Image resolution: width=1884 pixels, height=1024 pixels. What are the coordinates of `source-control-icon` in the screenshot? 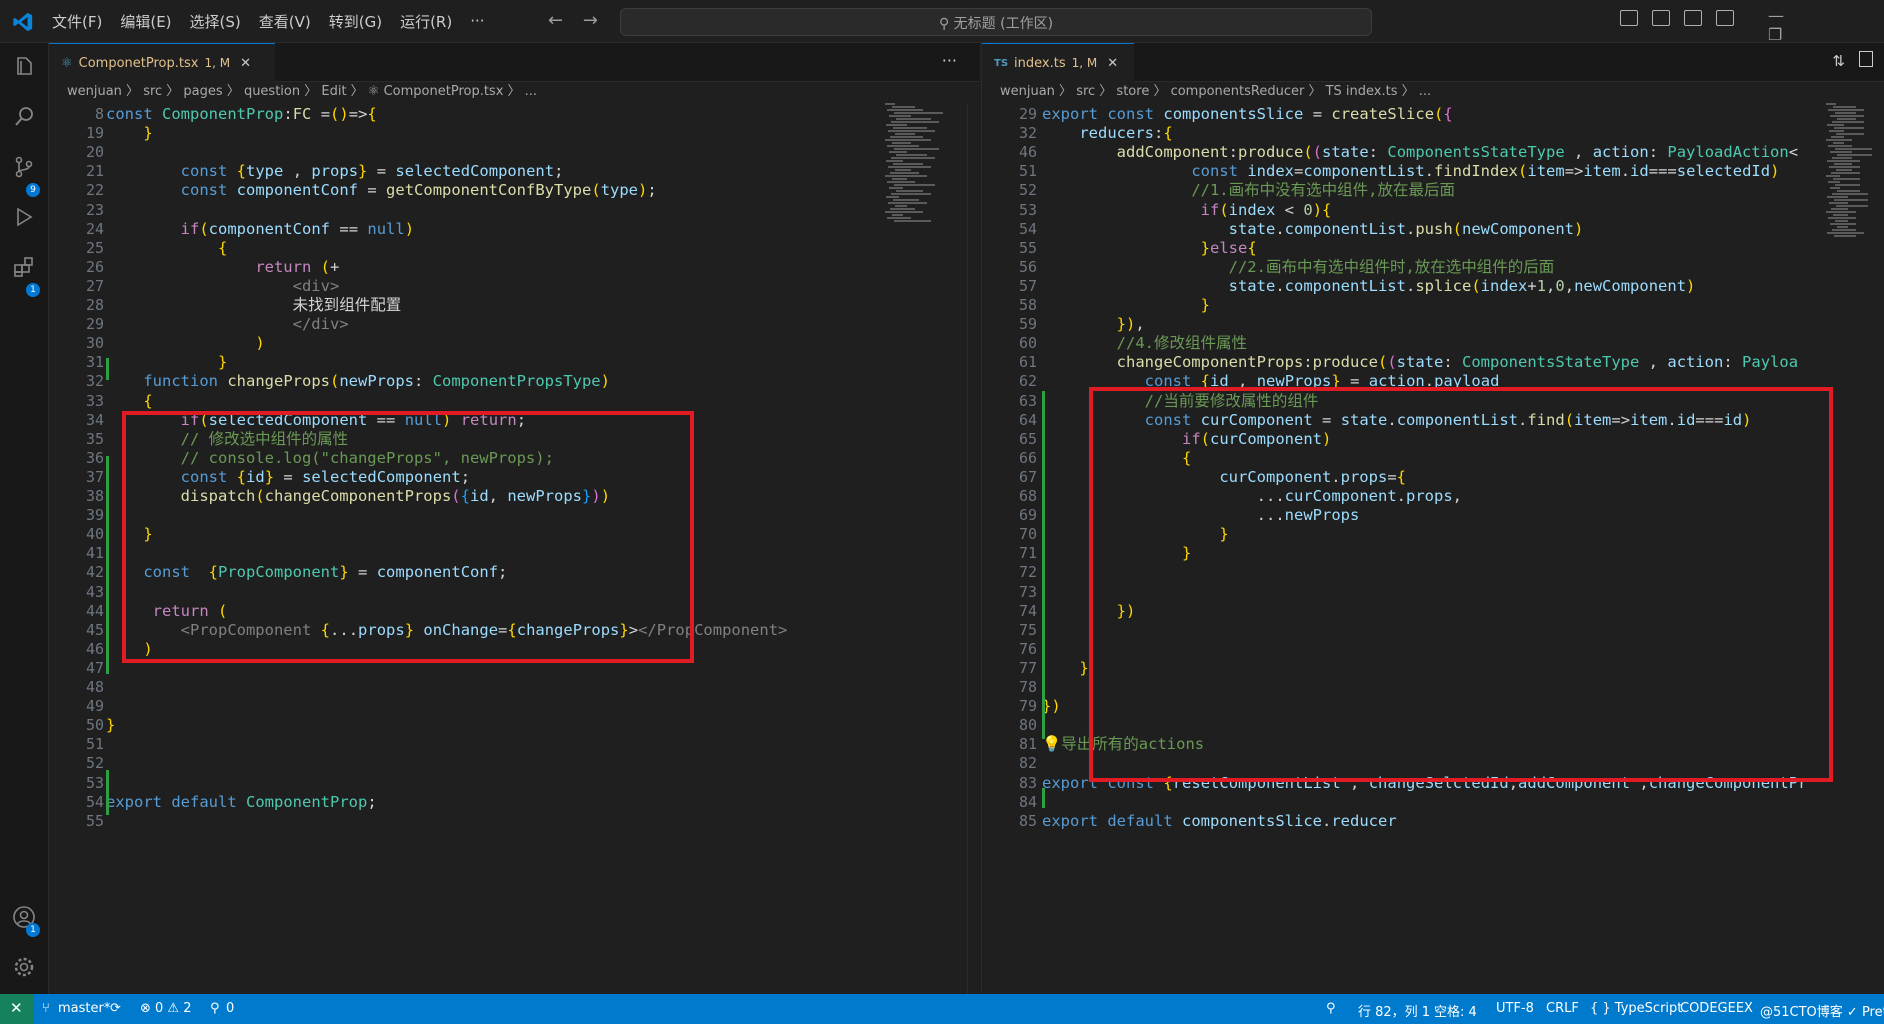 It's located at (24, 167).